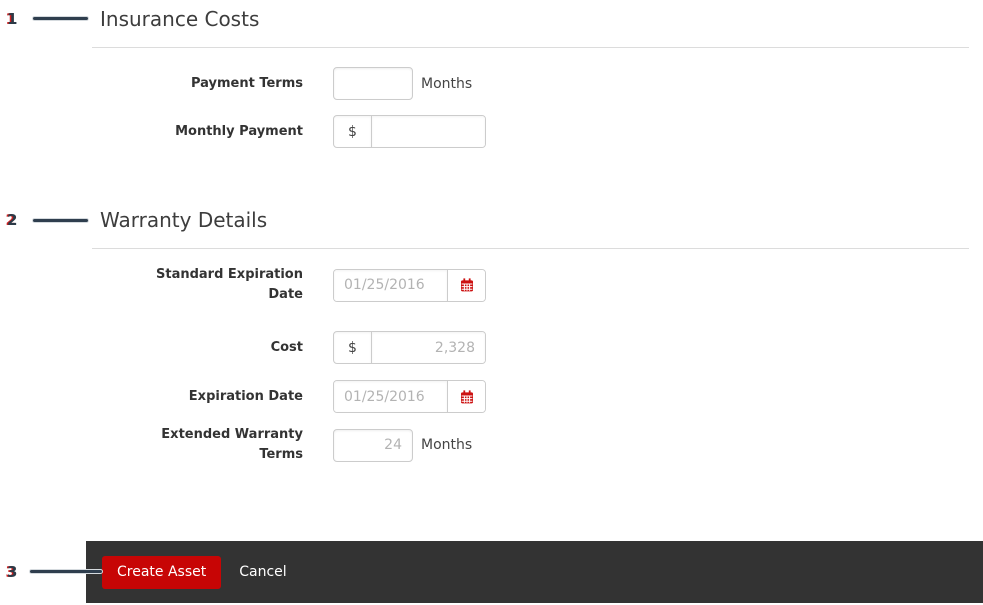  What do you see at coordinates (246, 83) in the screenshot?
I see `payment-terms-label: Payment Terms` at bounding box center [246, 83].